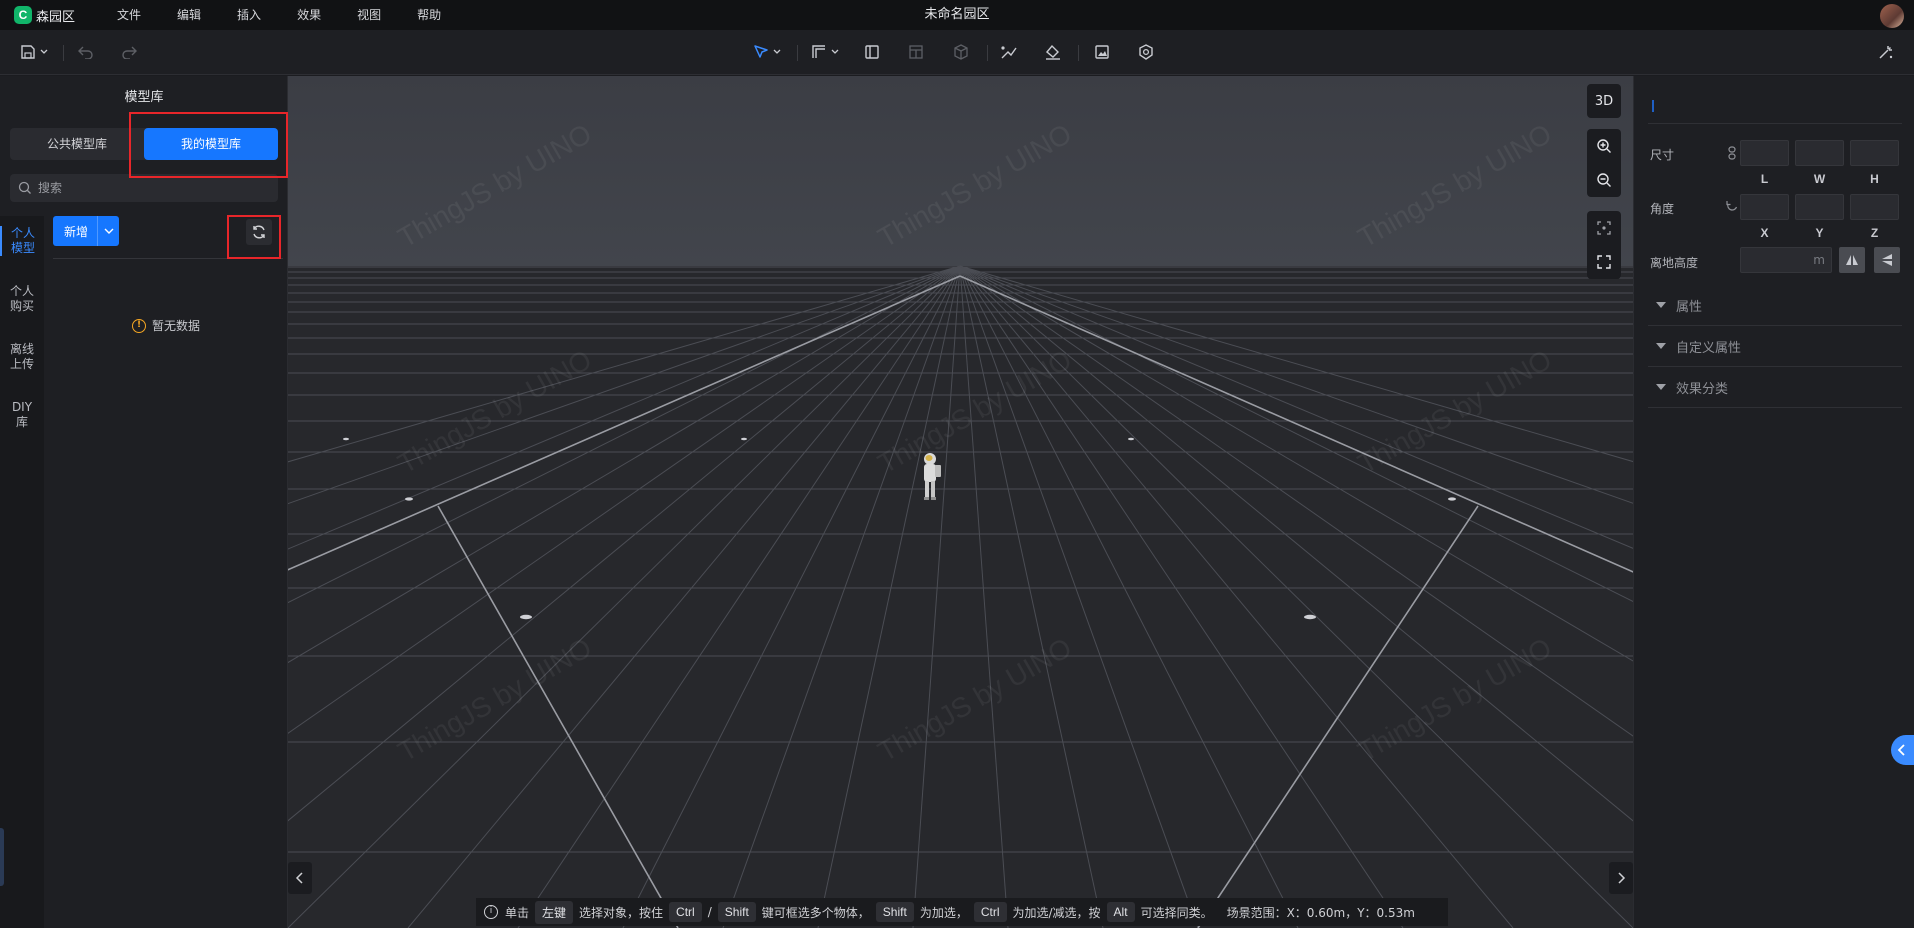 The width and height of the screenshot is (1914, 928). I want to click on search-input, so click(148, 188).